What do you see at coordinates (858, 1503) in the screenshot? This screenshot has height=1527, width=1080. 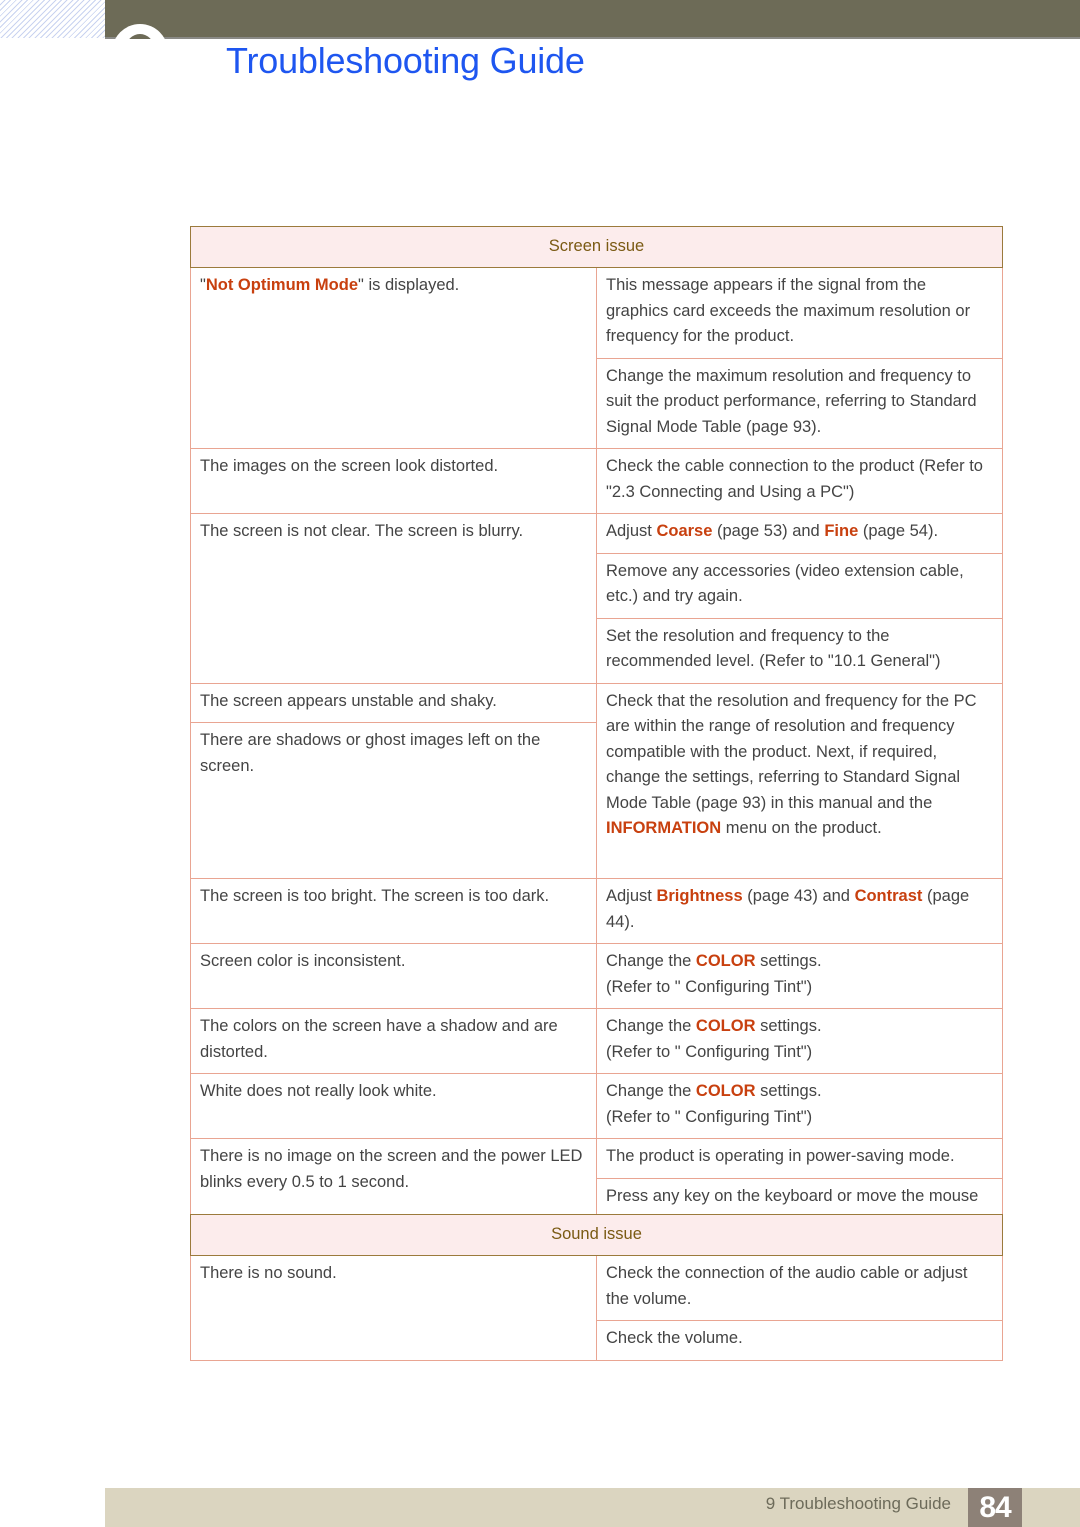 I see `footer-section-label: 9 Troubleshooting Guide` at bounding box center [858, 1503].